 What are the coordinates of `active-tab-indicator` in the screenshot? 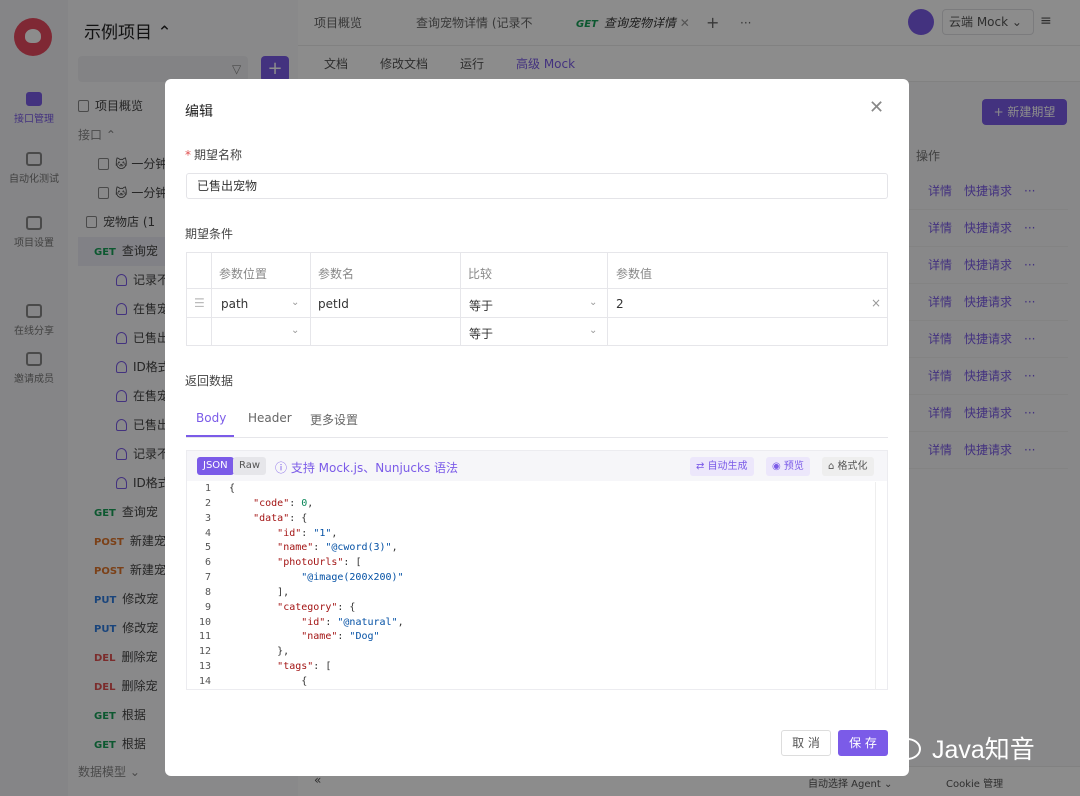 It's located at (210, 436).